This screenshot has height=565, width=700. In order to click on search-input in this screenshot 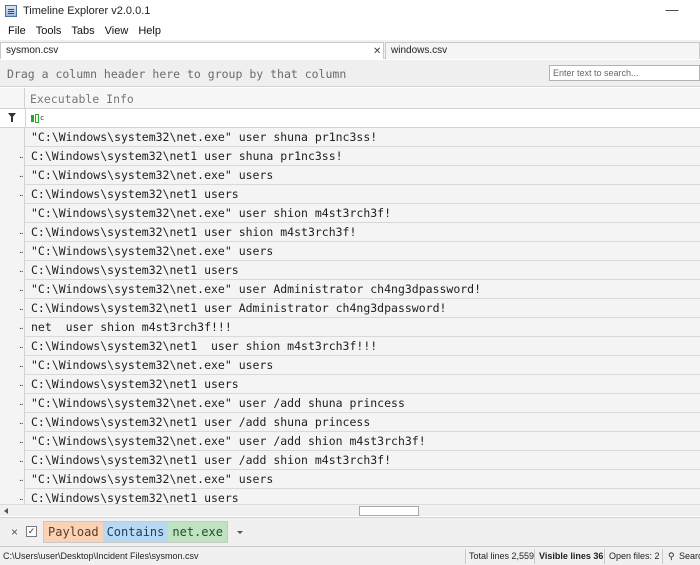, I will do `click(624, 73)`.